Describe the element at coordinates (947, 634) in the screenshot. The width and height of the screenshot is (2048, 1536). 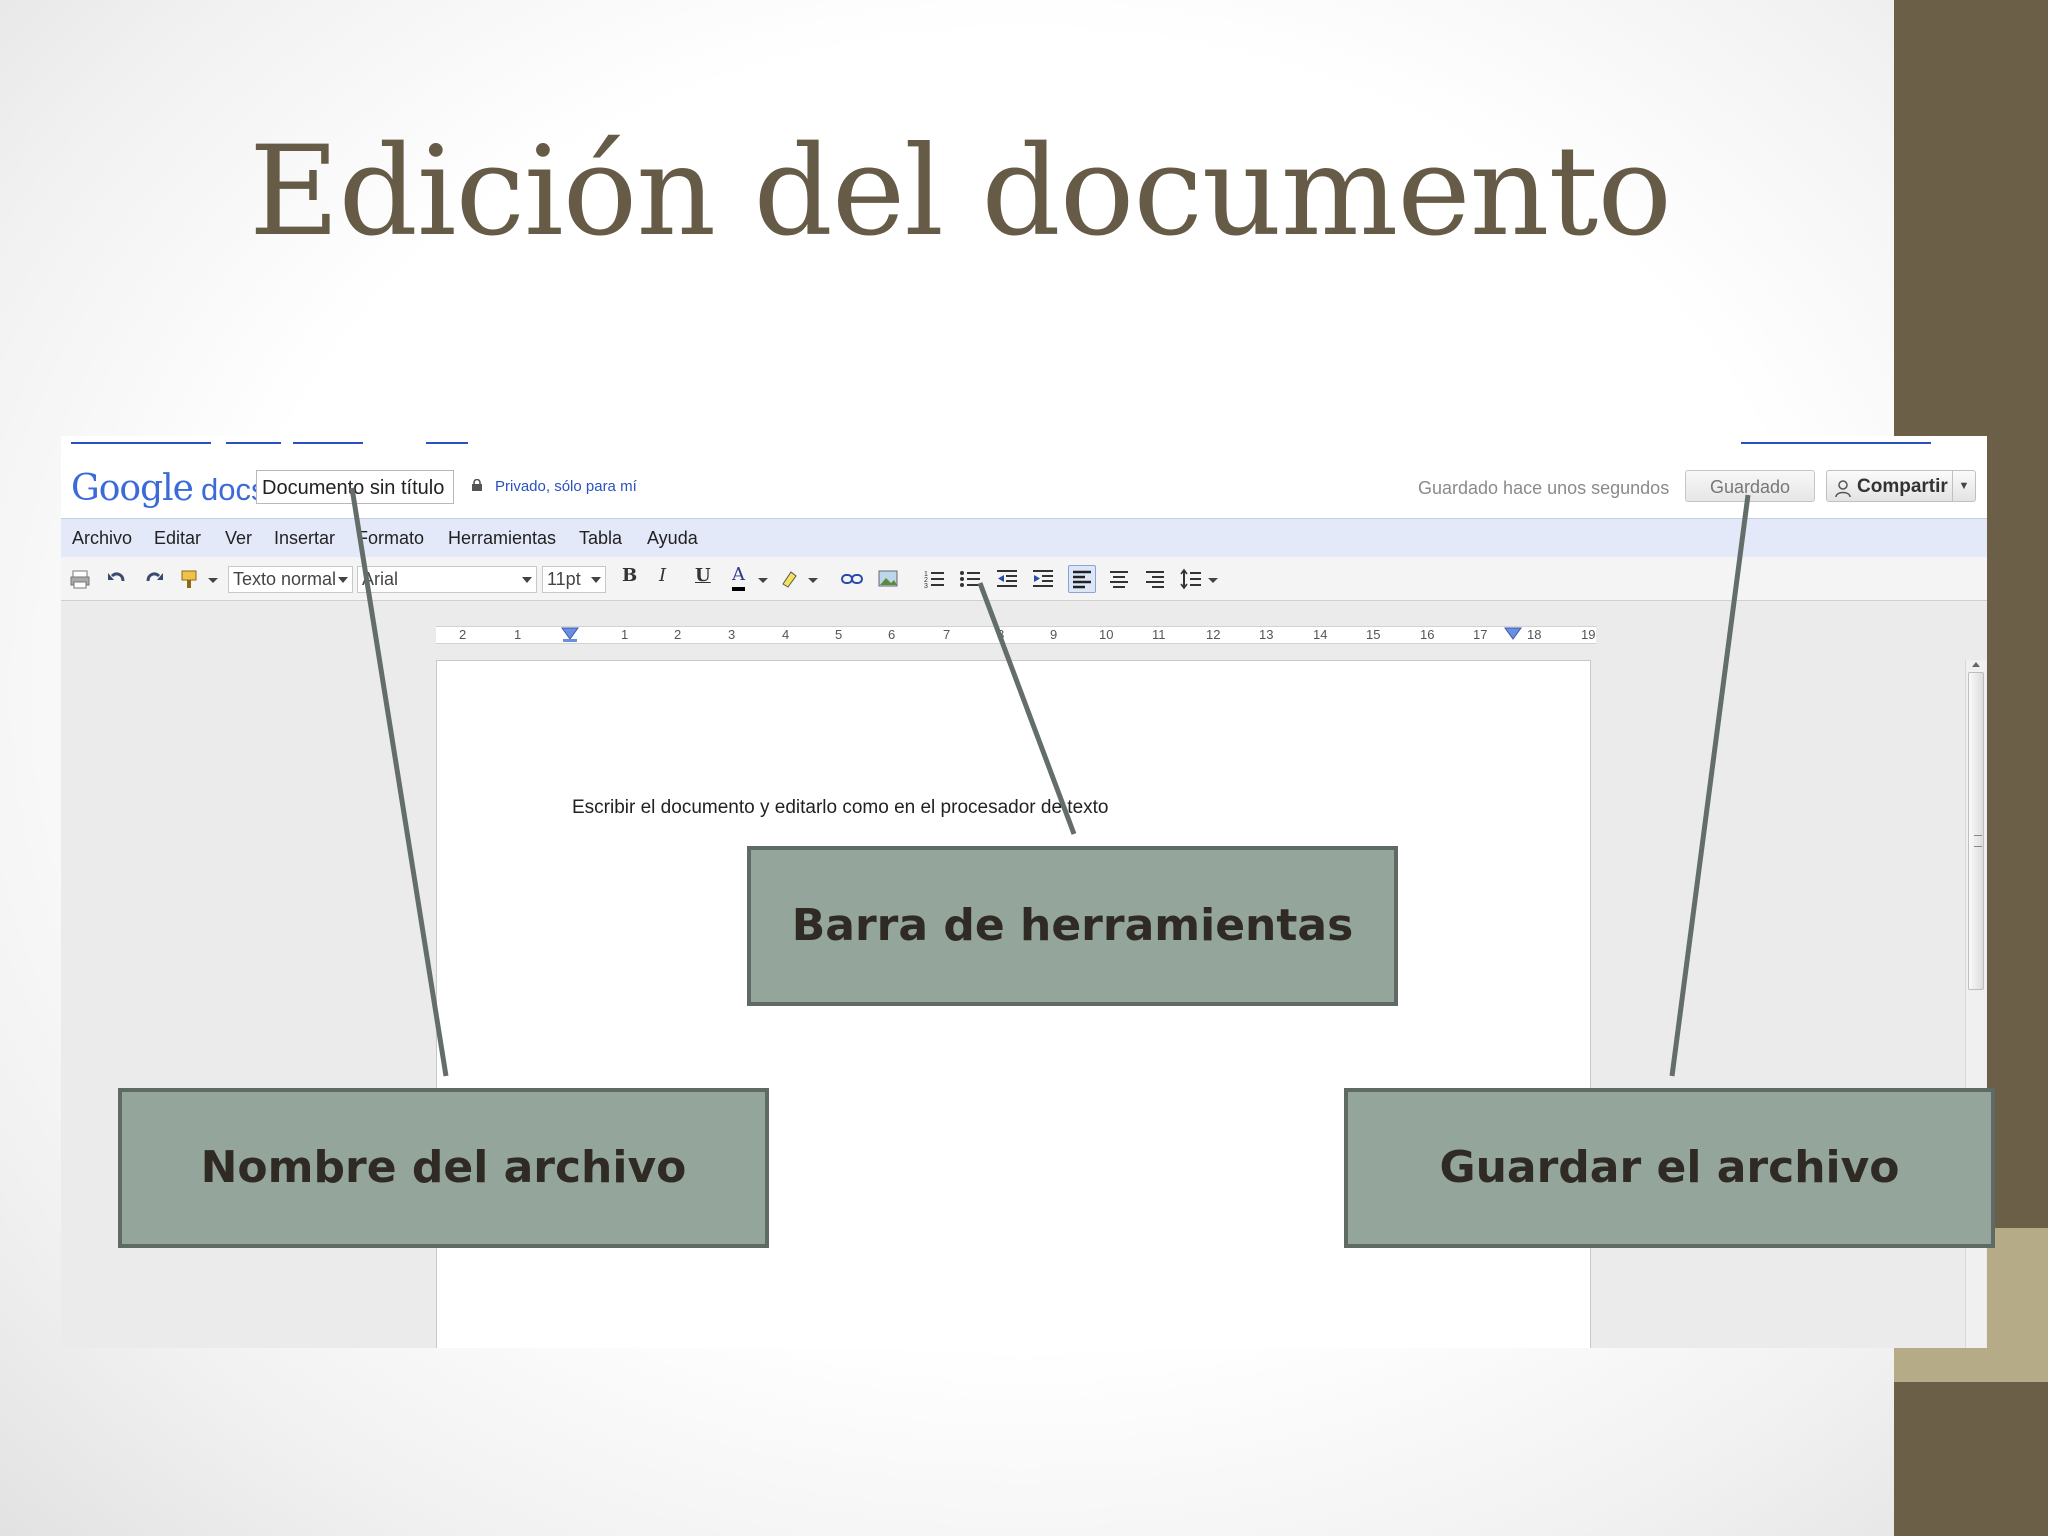
I see `ruler-label: 7` at that location.